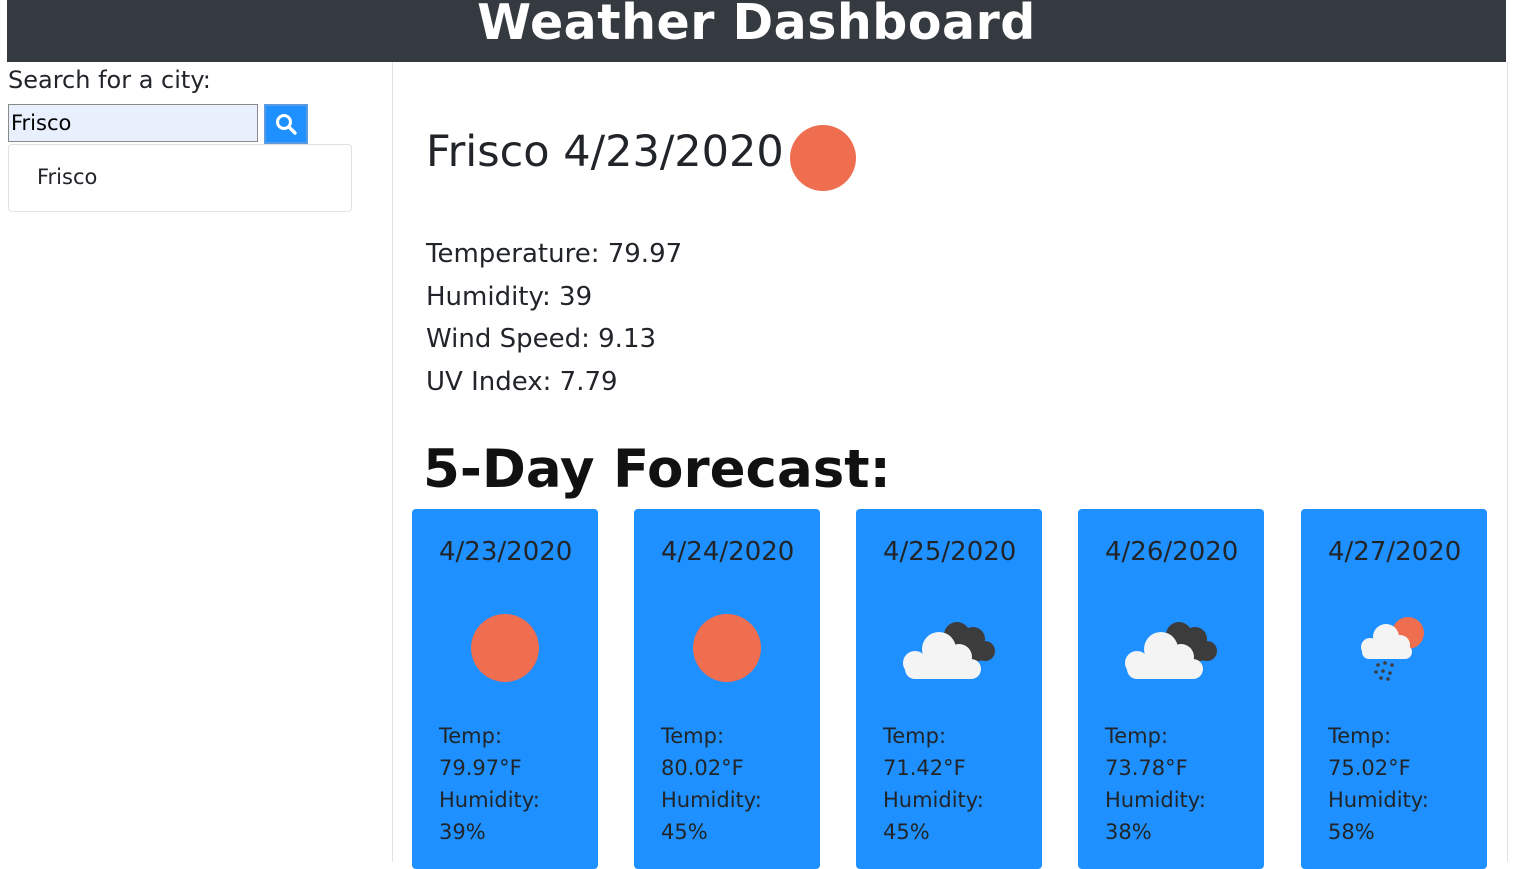 The height and width of the screenshot is (869, 1525). I want to click on forecast-date: 4/26/2020, so click(1172, 552).